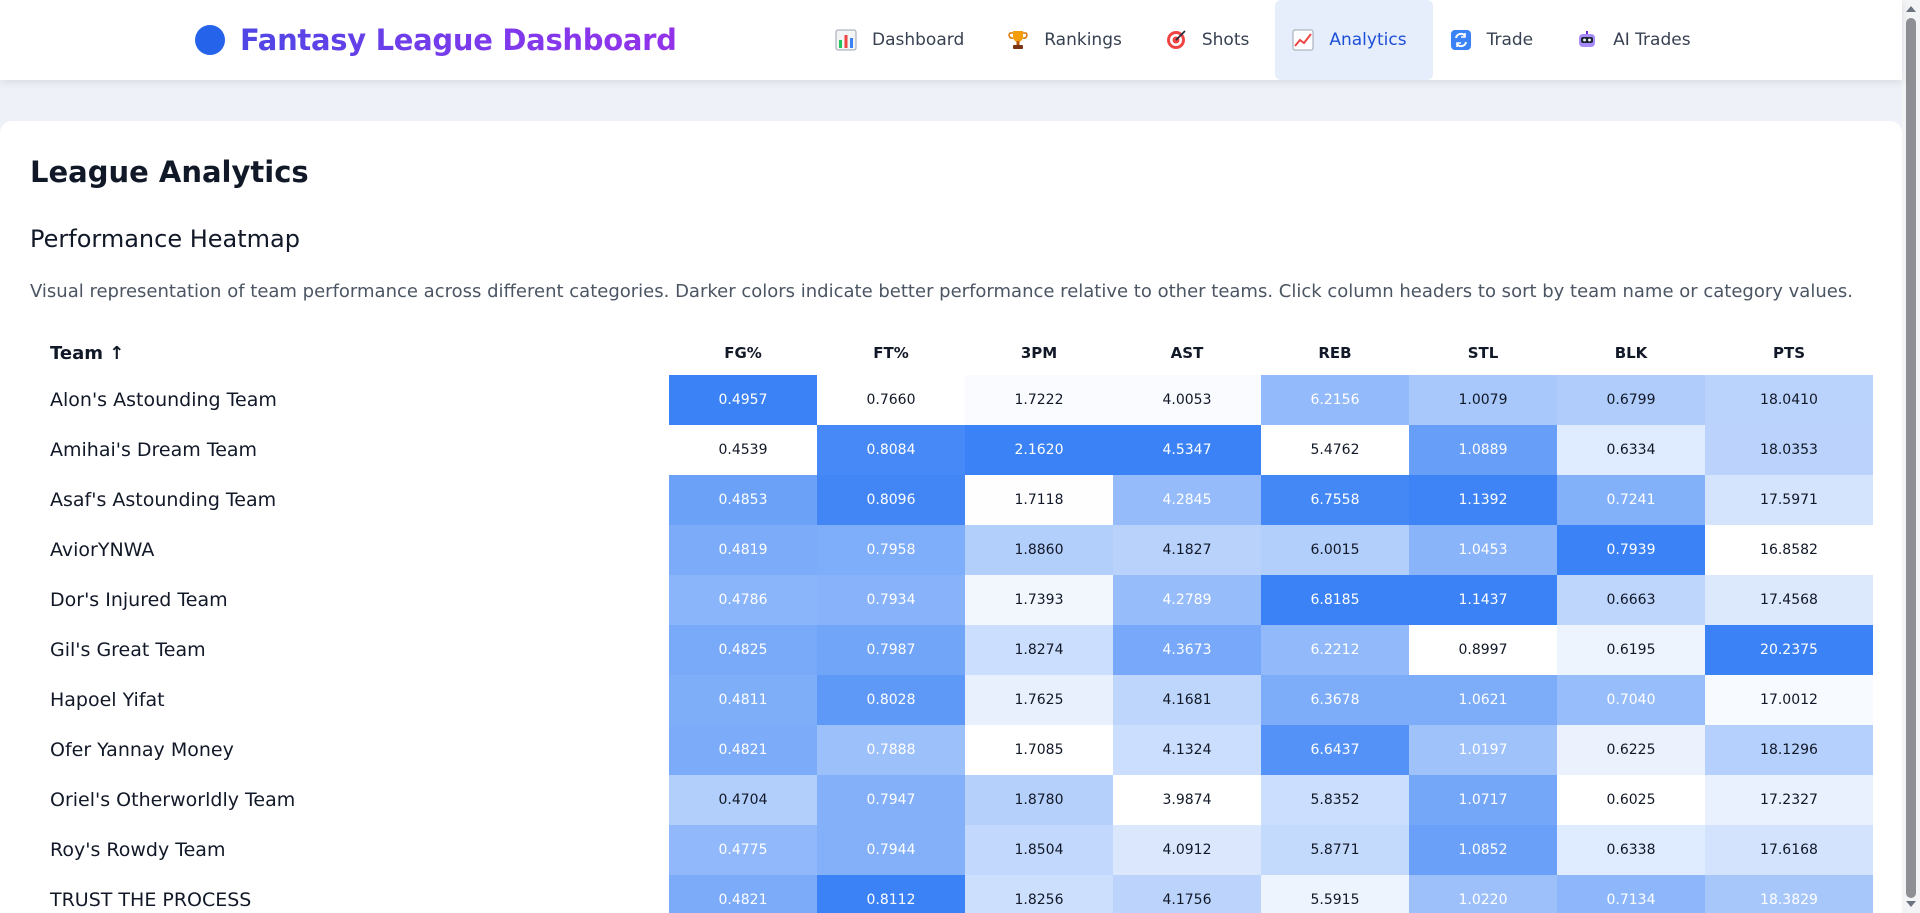 Image resolution: width=1920 pixels, height=913 pixels. Describe the element at coordinates (210, 40) in the screenshot. I see `brand-logo-icon` at that location.